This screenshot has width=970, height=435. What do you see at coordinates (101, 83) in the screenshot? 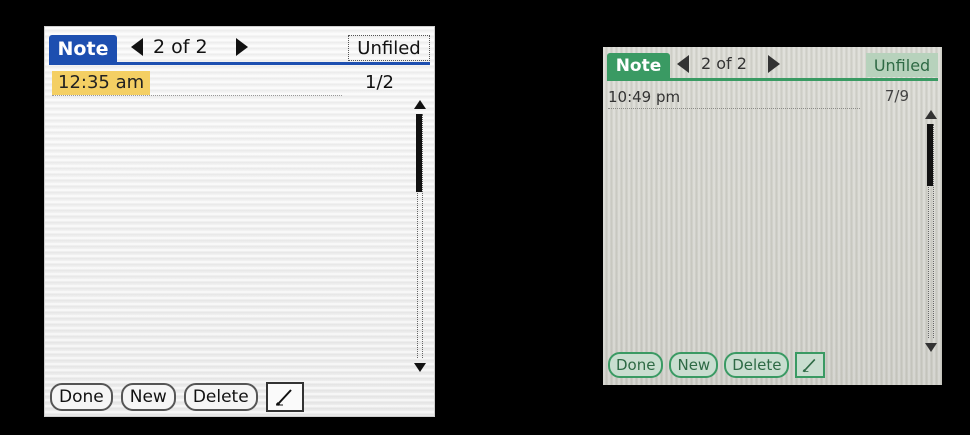
I see `note-timestamp: 12:35 am` at bounding box center [101, 83].